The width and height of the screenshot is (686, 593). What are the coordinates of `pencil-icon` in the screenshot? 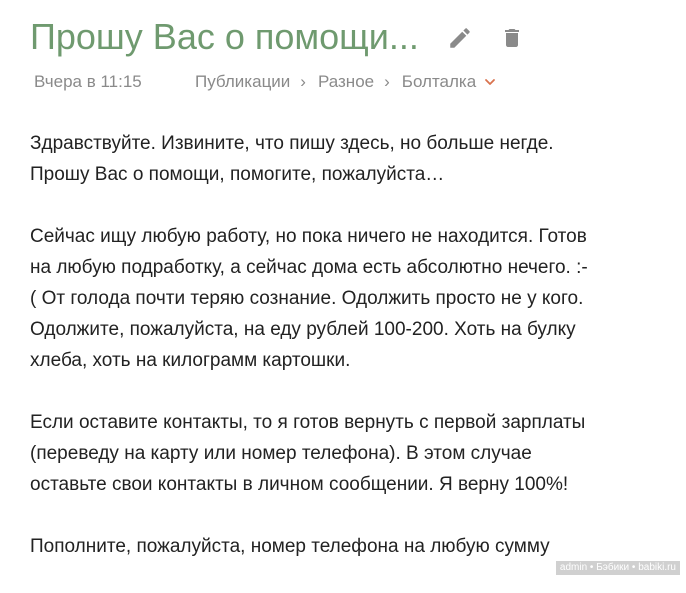 It's located at (460, 38).